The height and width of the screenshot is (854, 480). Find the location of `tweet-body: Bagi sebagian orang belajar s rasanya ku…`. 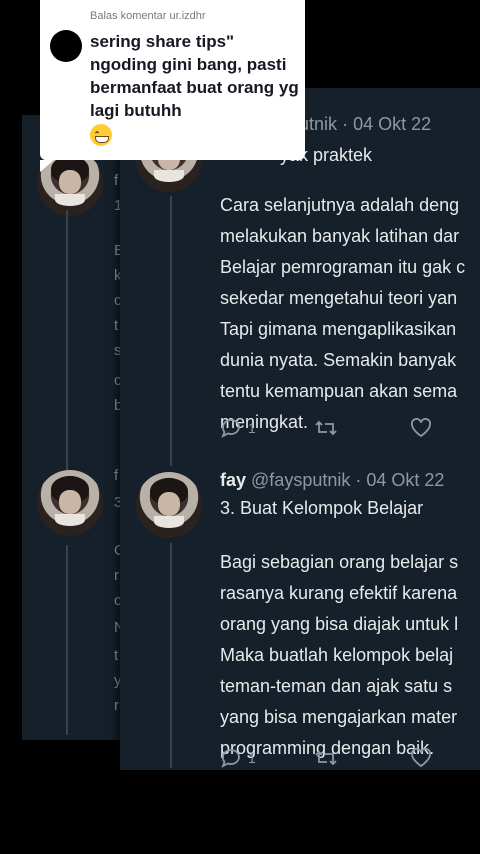

tweet-body: Bagi sebagian orang belajar s rasanya ku… is located at coordinates (339, 655).